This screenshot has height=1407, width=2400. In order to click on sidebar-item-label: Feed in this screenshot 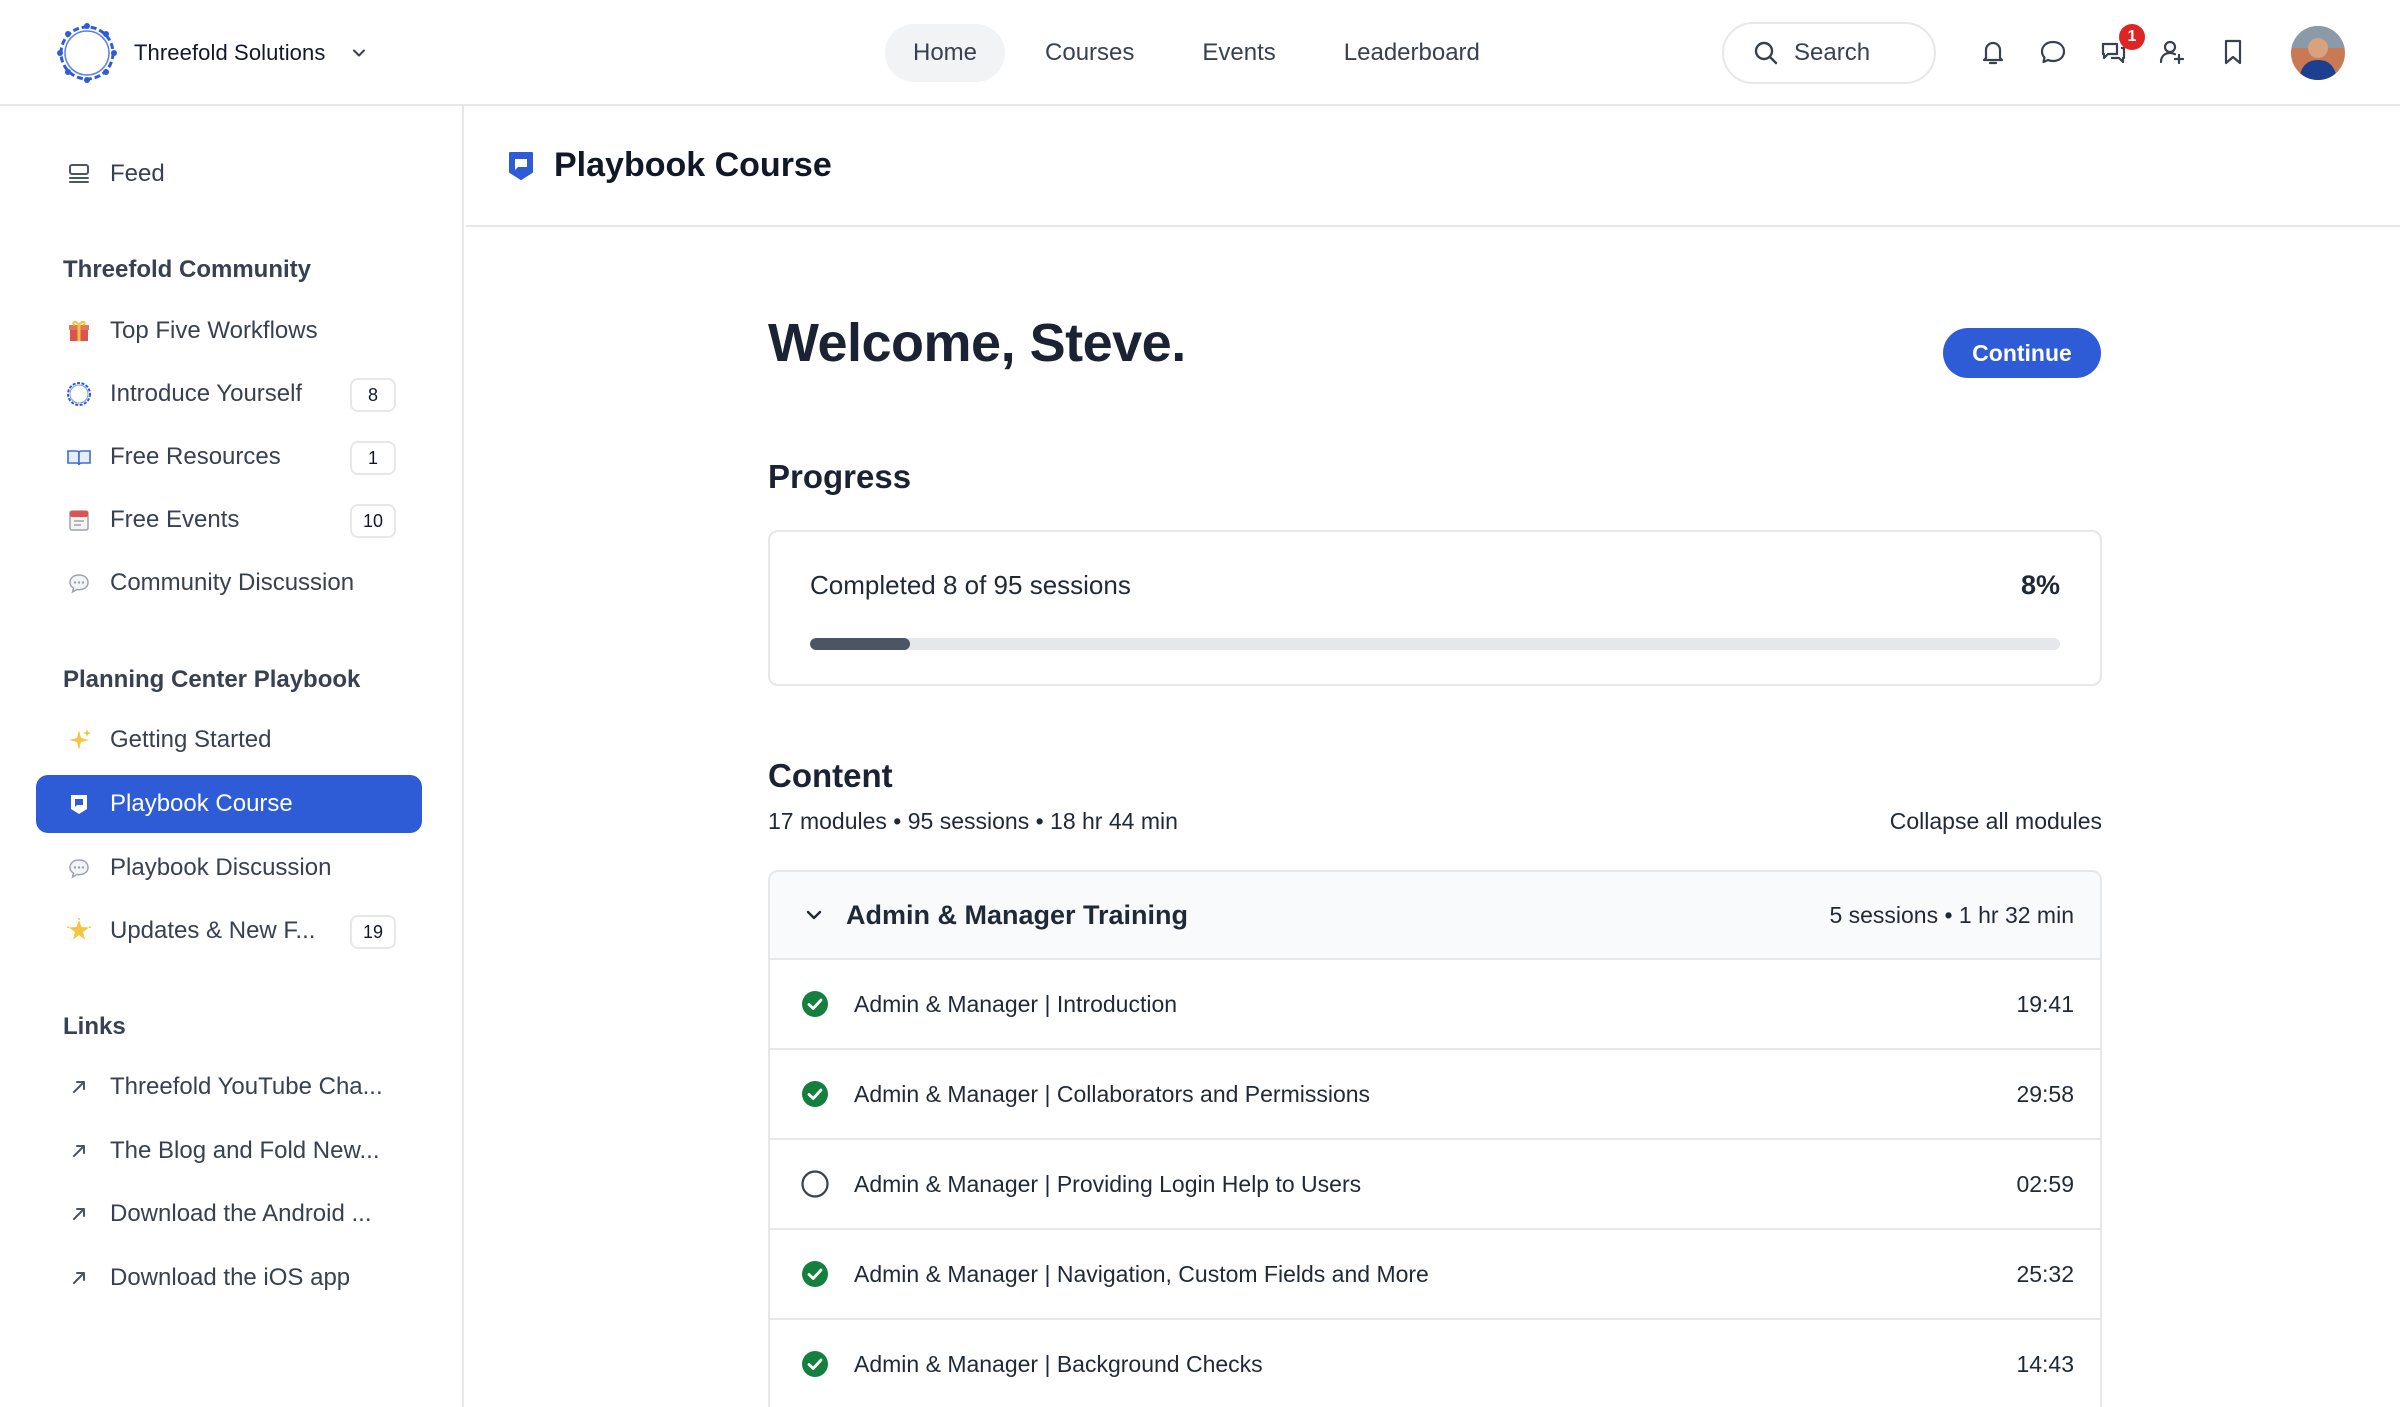, I will do `click(137, 173)`.